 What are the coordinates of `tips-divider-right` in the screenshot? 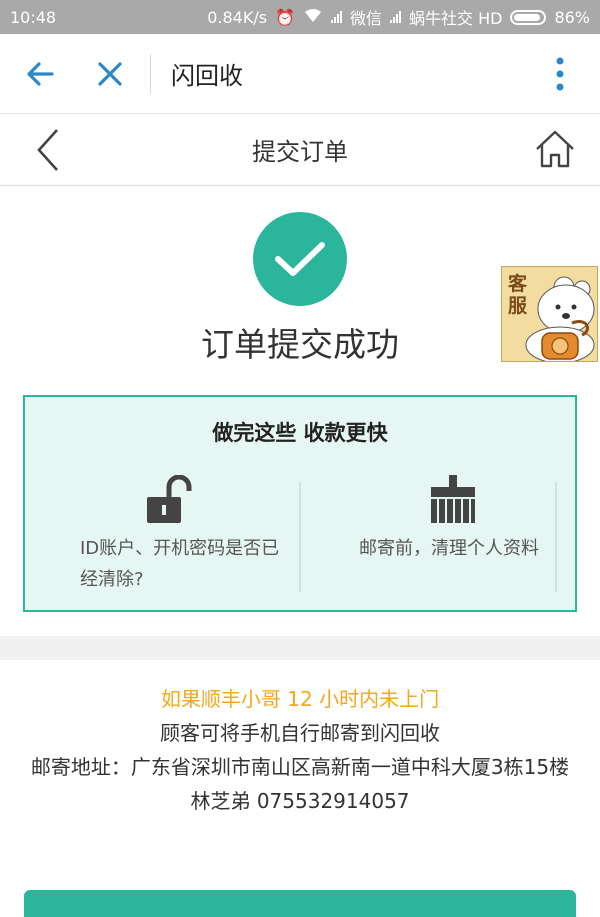 It's located at (556, 537).